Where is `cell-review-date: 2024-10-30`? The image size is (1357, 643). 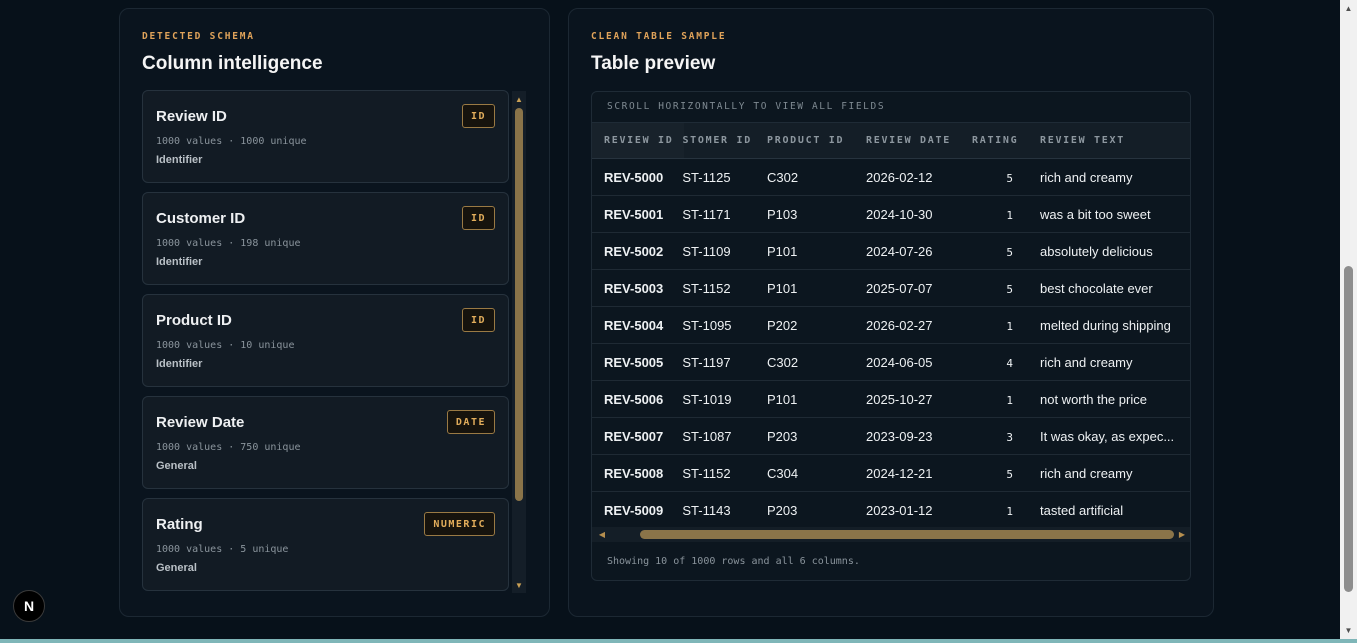 cell-review-date: 2024-10-30 is located at coordinates (899, 214).